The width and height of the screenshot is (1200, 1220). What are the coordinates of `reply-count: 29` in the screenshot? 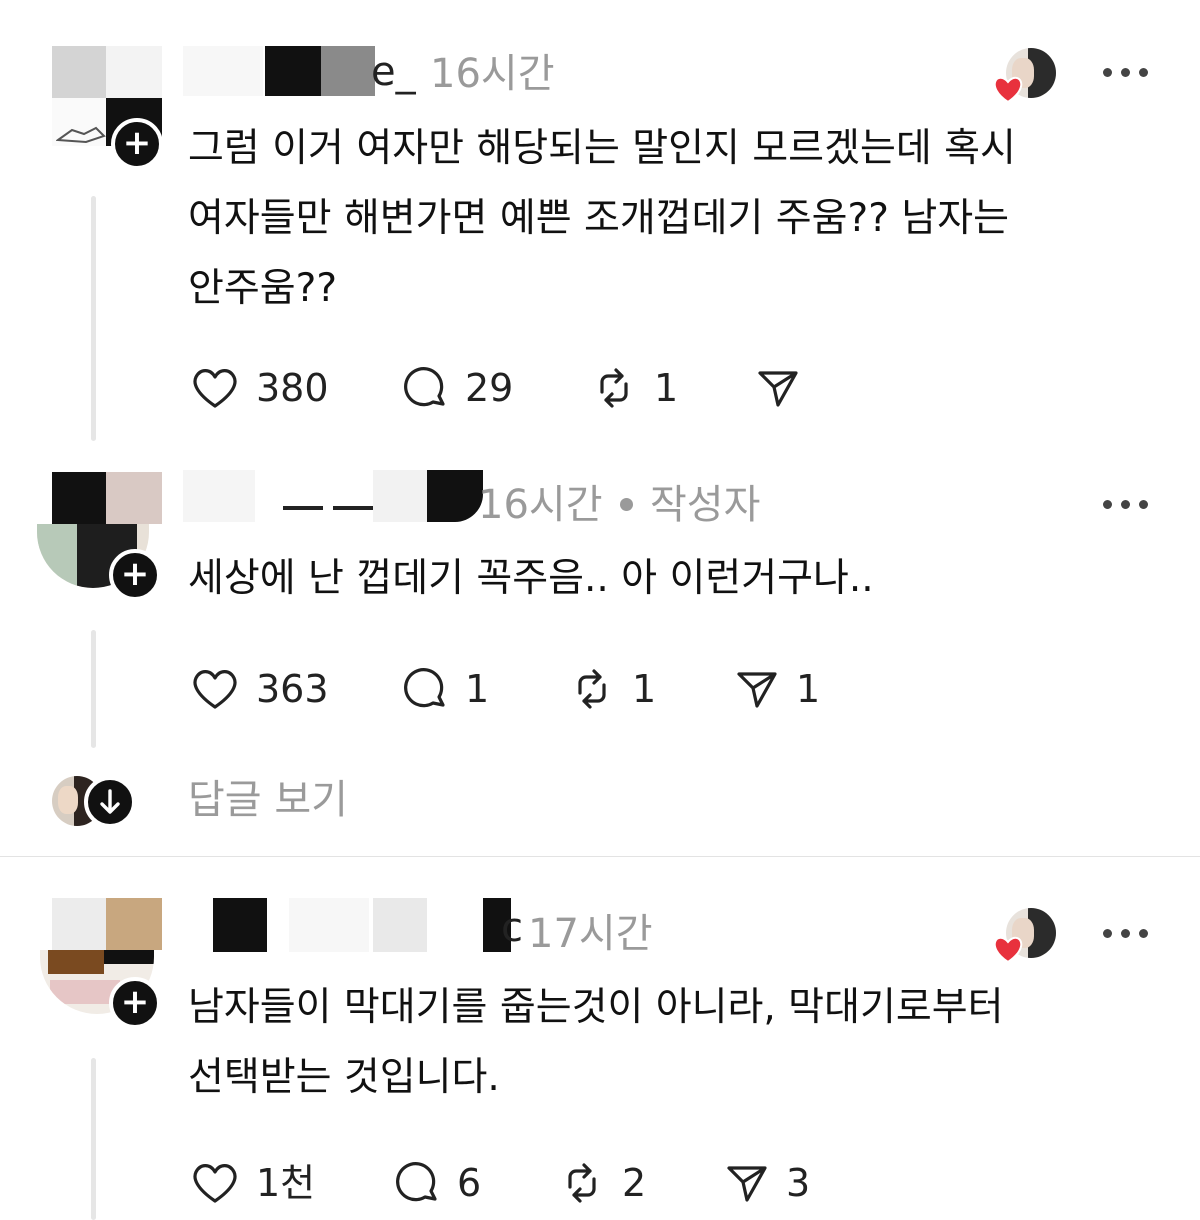 It's located at (489, 388).